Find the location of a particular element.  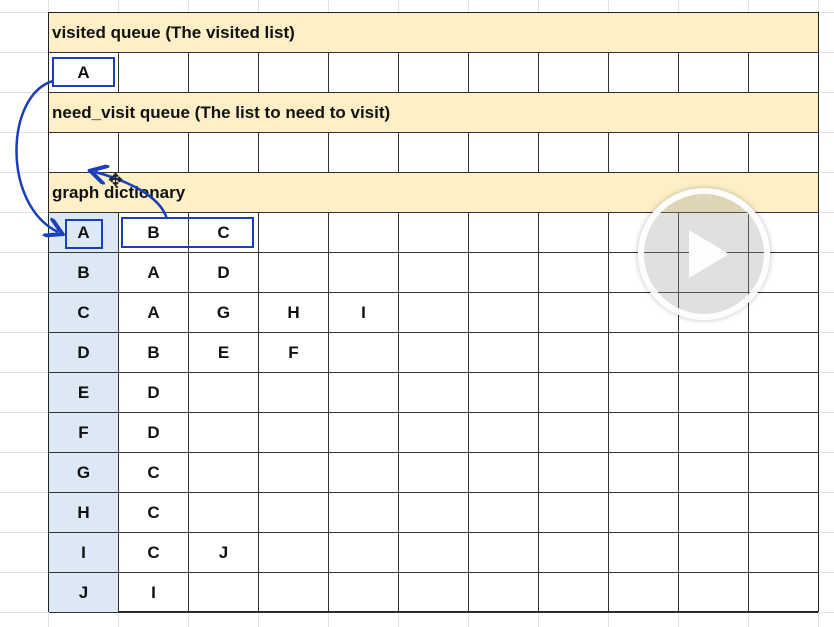

graph-neighbor-cell: J is located at coordinates (224, 553).